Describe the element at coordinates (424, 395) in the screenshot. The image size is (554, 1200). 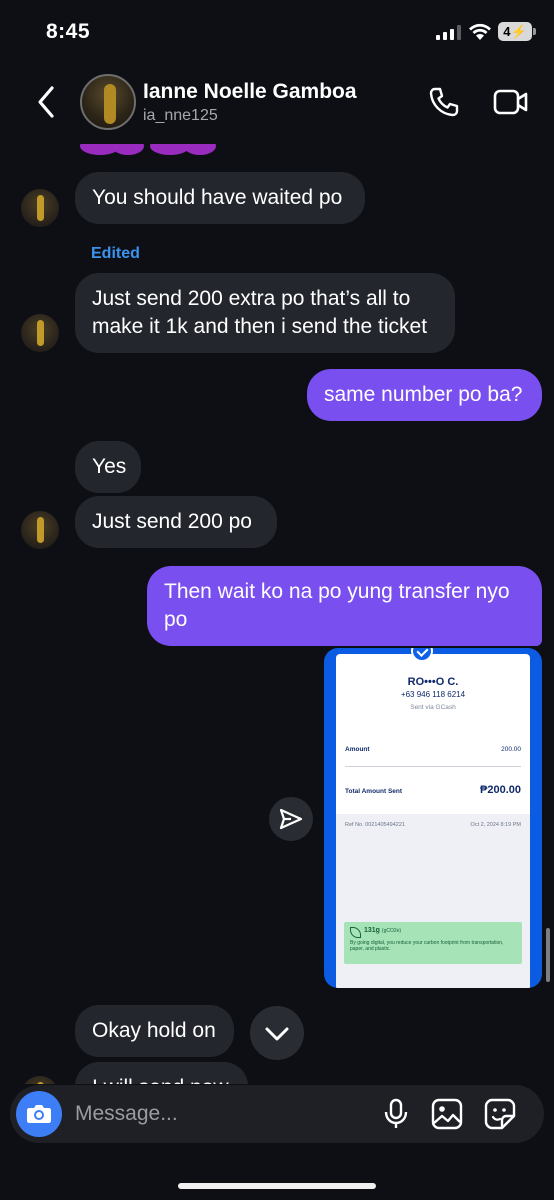
I see `outgoing-message: same number po ba?` at that location.